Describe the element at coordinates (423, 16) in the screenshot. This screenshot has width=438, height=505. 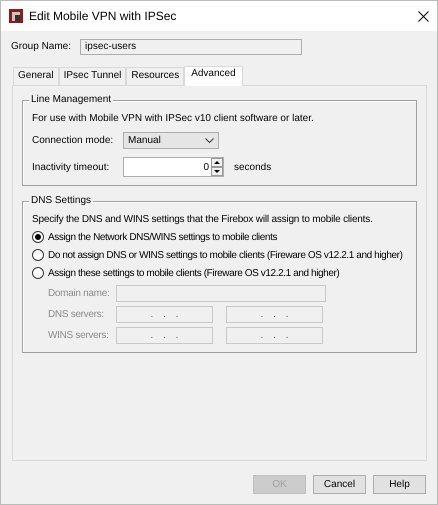
I see `close-icon` at that location.